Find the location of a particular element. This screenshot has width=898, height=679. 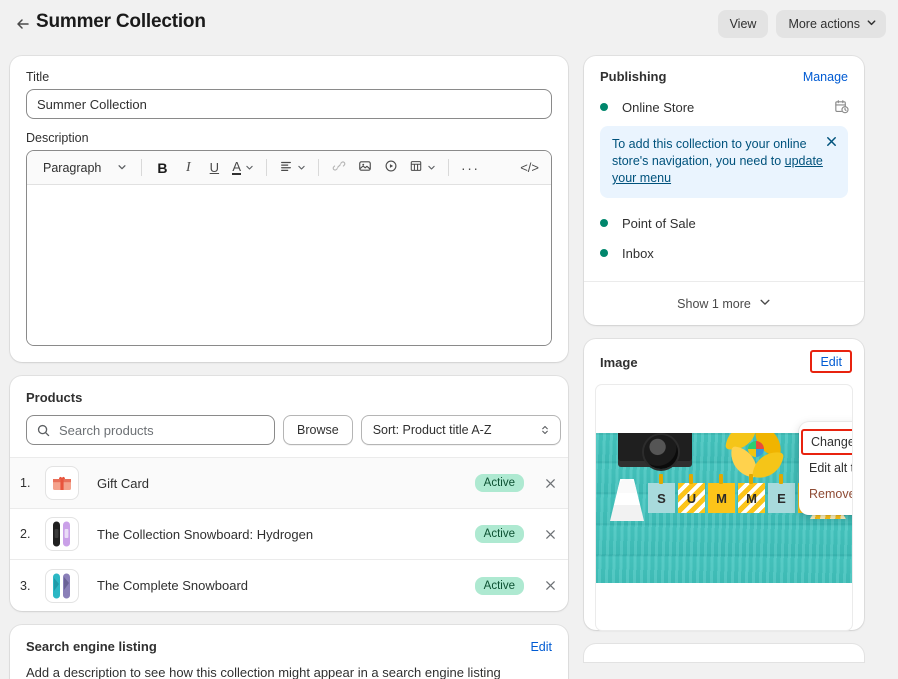

back-button is located at coordinates (23, 24).